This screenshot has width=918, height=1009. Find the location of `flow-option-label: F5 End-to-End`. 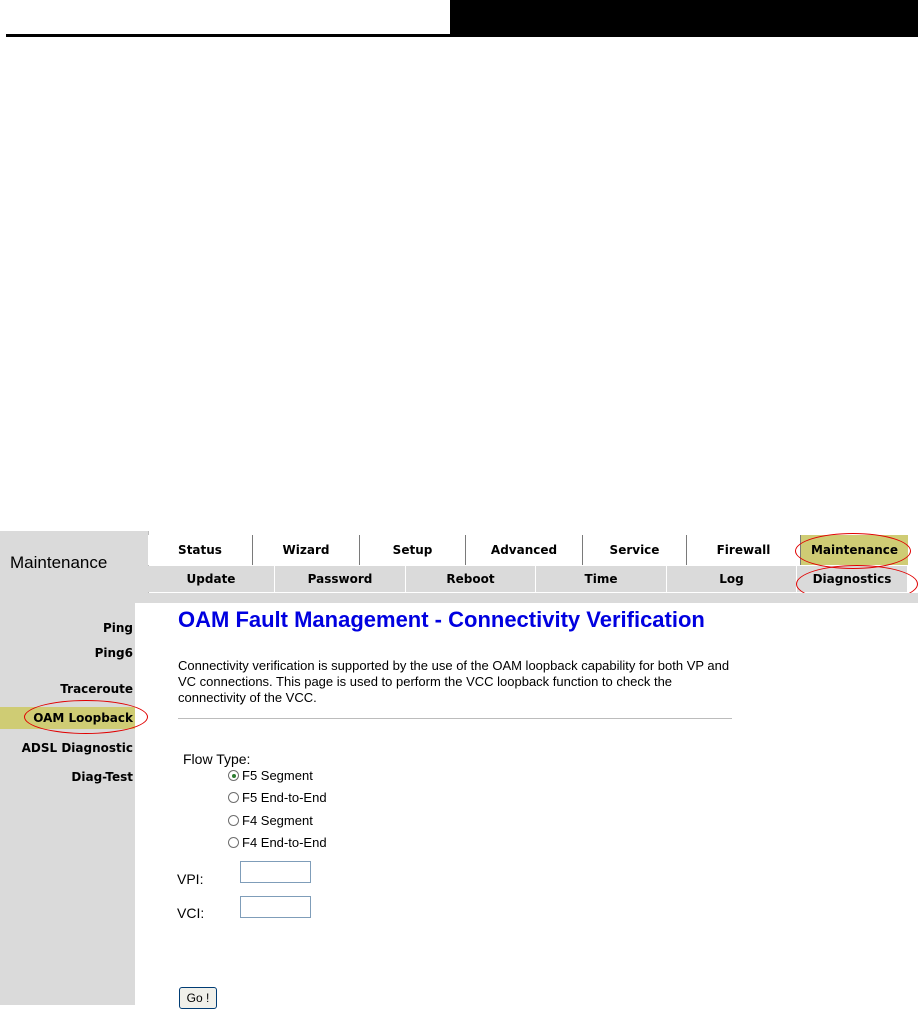

flow-option-label: F5 End-to-End is located at coordinates (284, 797).